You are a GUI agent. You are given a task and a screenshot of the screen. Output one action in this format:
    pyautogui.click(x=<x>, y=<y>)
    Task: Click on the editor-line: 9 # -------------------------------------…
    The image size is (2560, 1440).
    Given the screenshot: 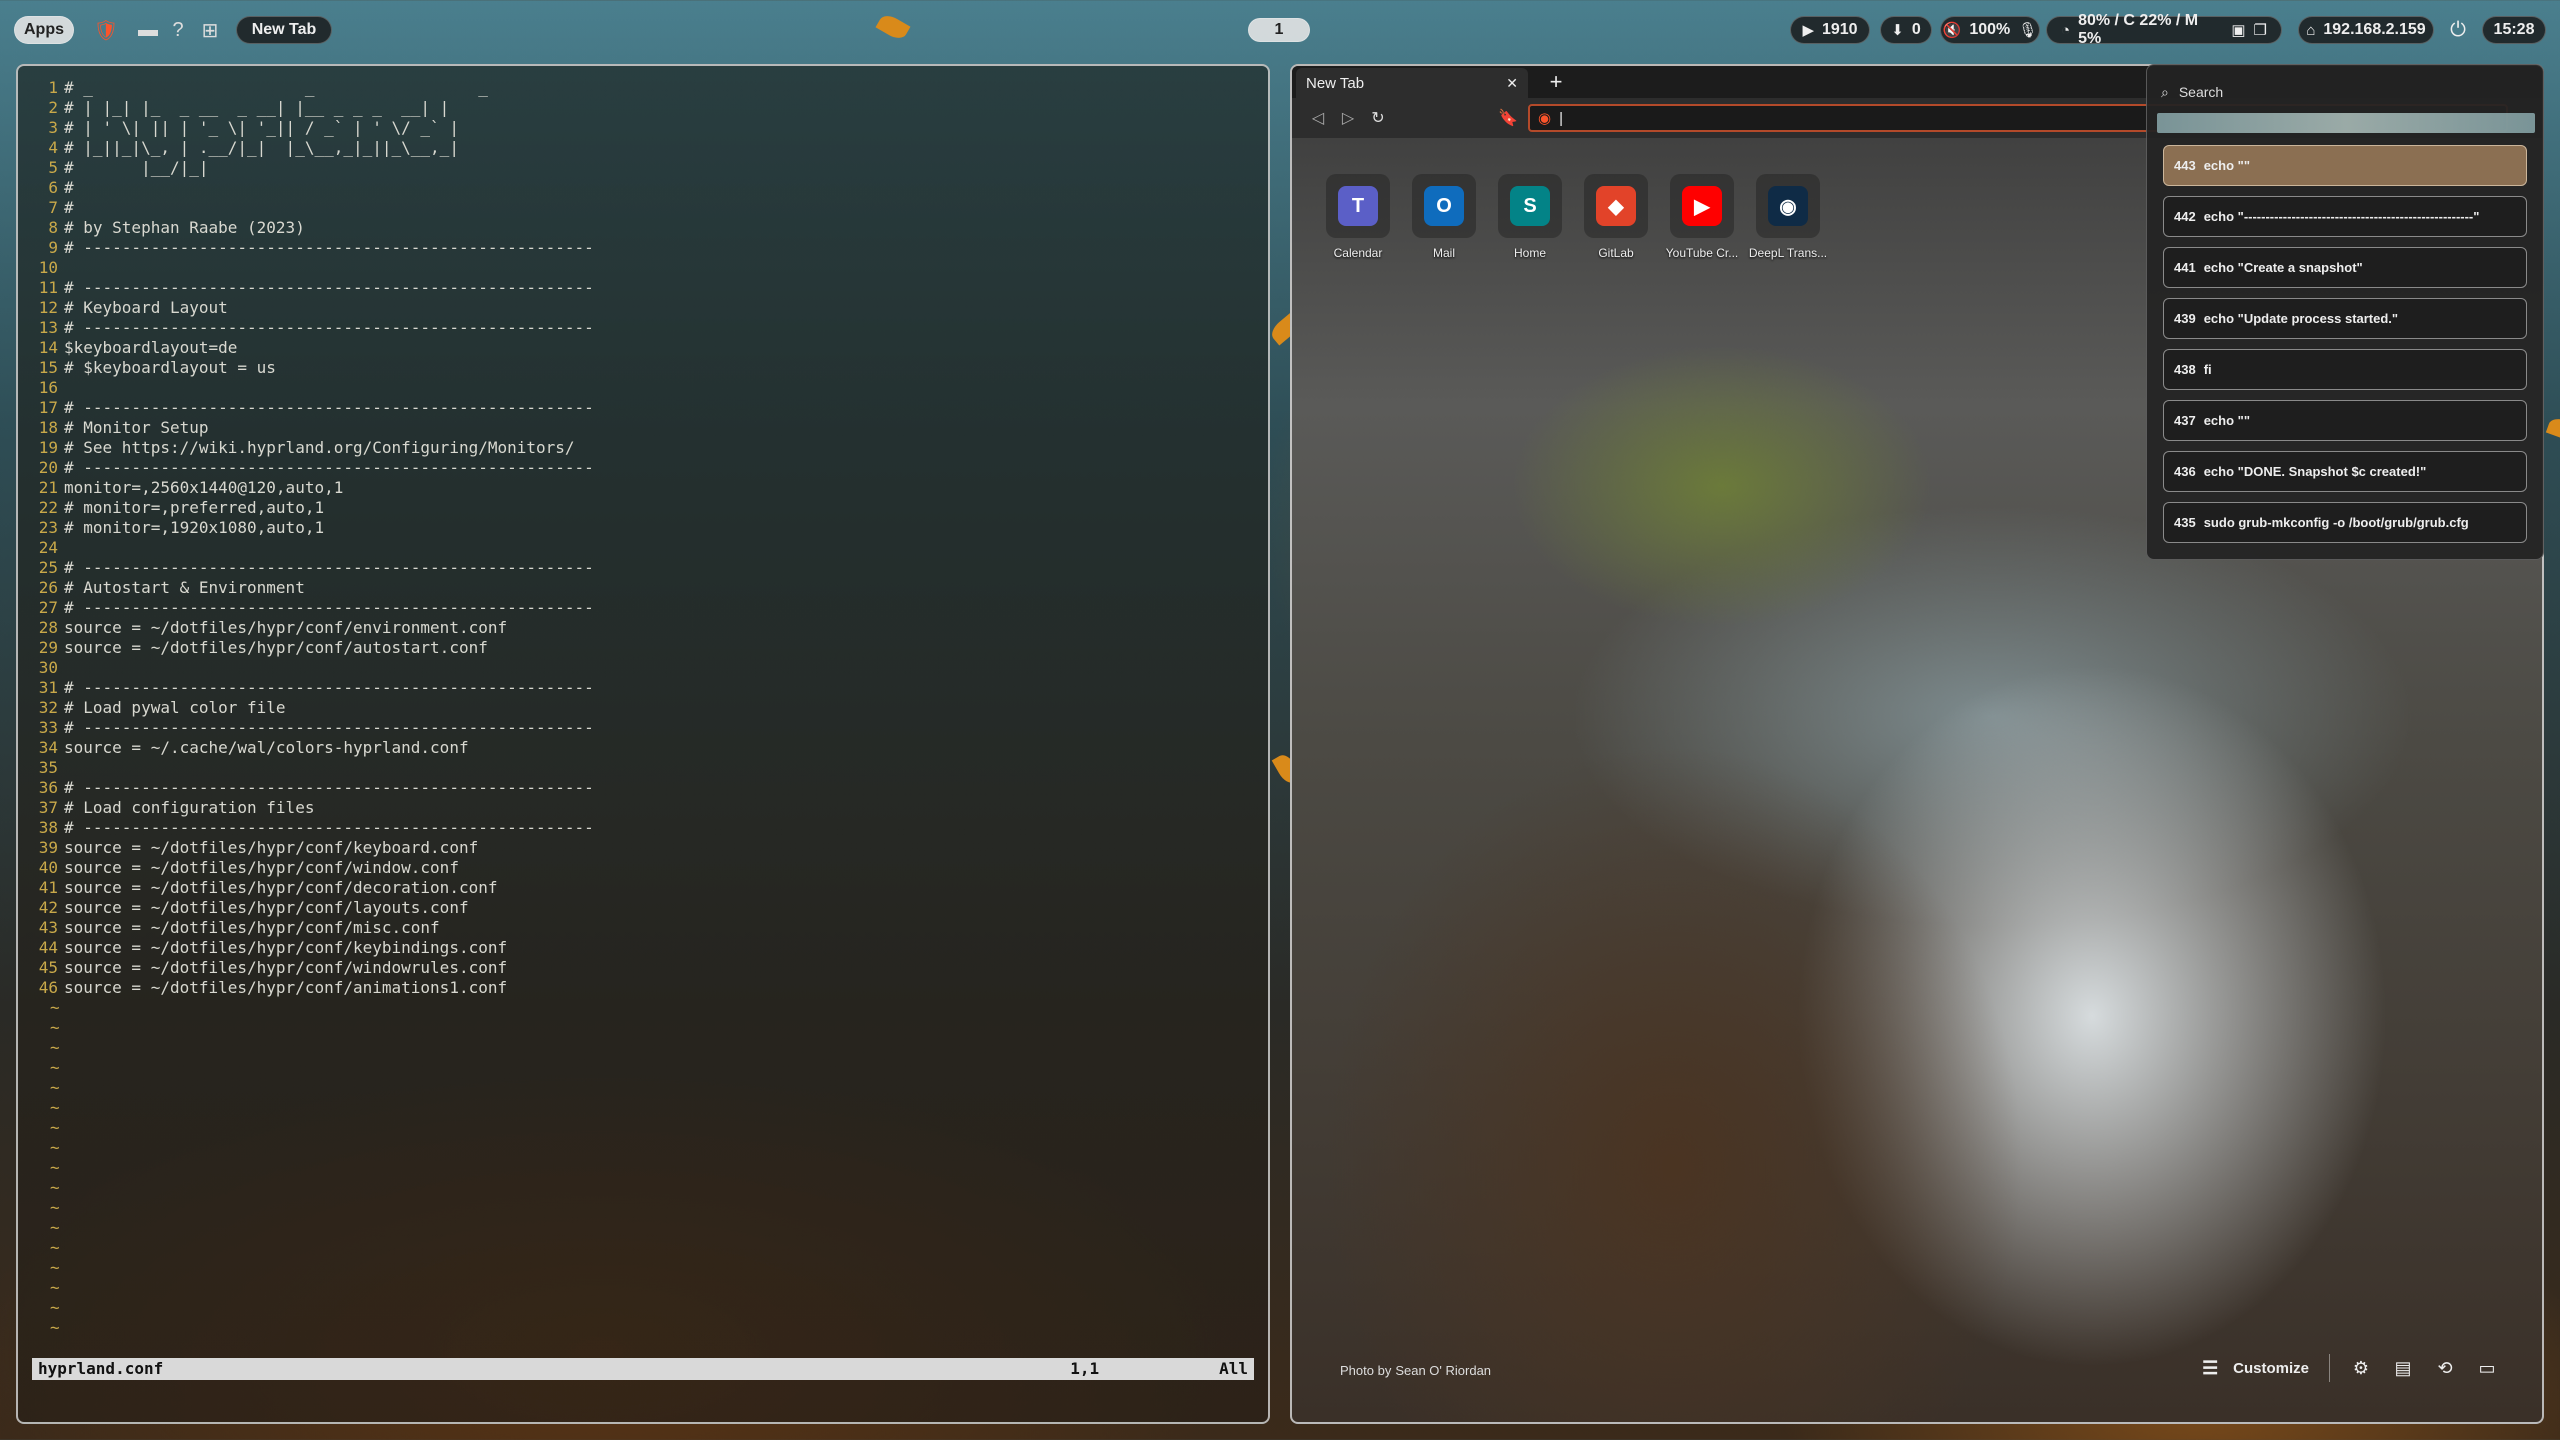 What is the action you would take?
    pyautogui.click(x=312, y=248)
    